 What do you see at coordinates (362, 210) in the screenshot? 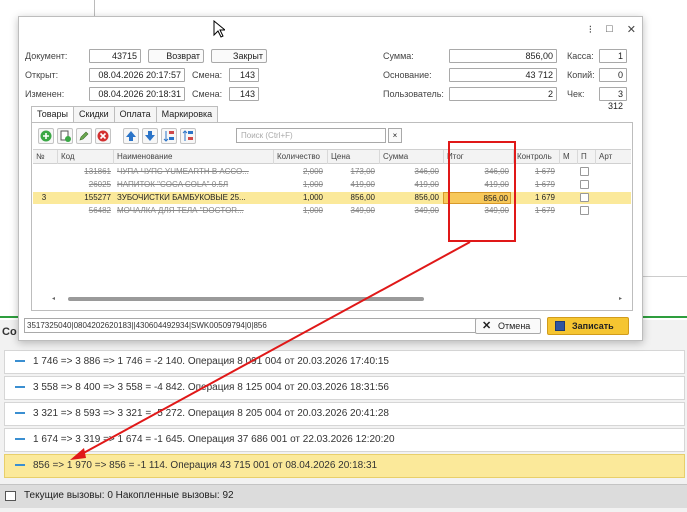
I see `cell-price: 349,00` at bounding box center [362, 210].